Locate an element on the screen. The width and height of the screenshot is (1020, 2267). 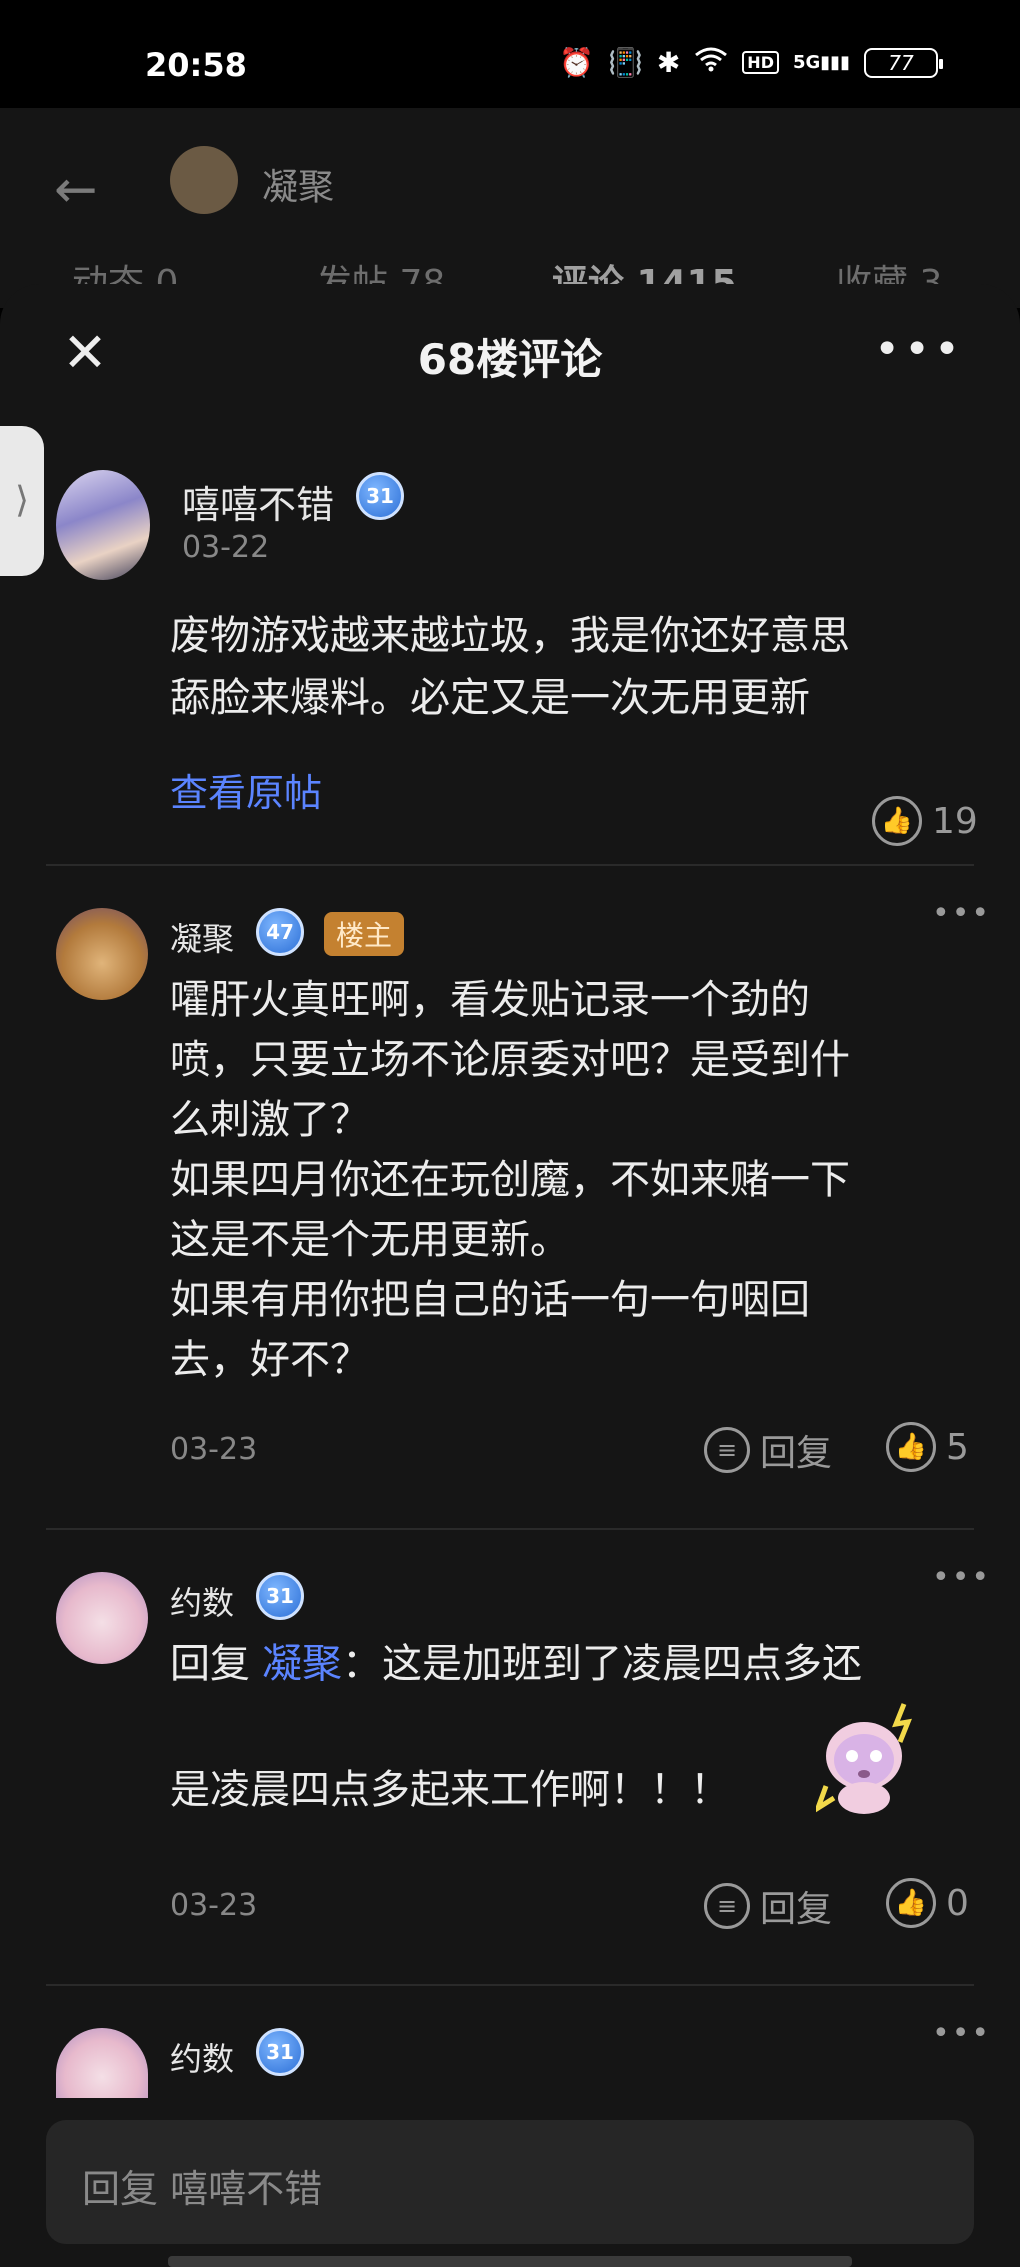
reply-text-line: 喷，只要立场不论原委对吧？是受到什 is located at coordinates (510, 1060).